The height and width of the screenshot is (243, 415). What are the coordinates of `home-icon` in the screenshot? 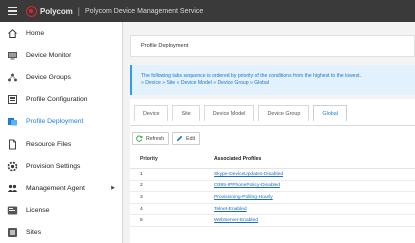 It's located at (12, 33).